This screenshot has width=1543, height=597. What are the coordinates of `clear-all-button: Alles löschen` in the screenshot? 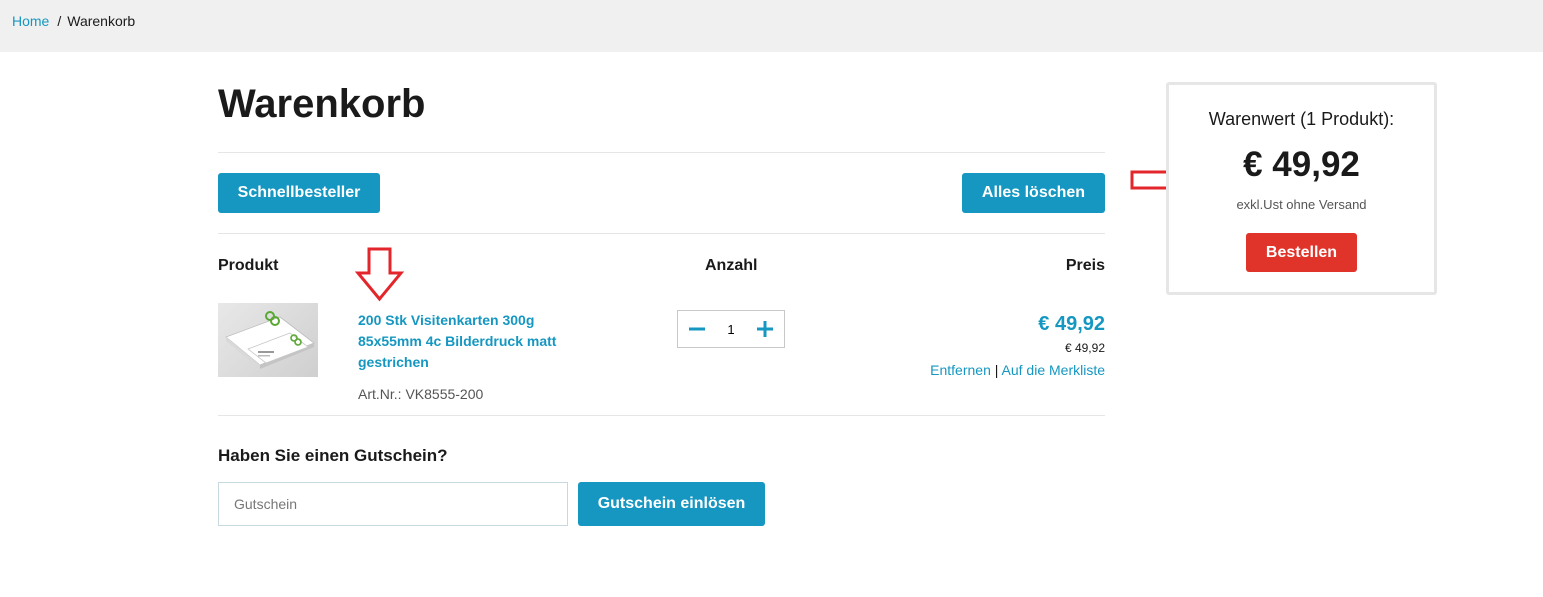 It's located at (1033, 193).